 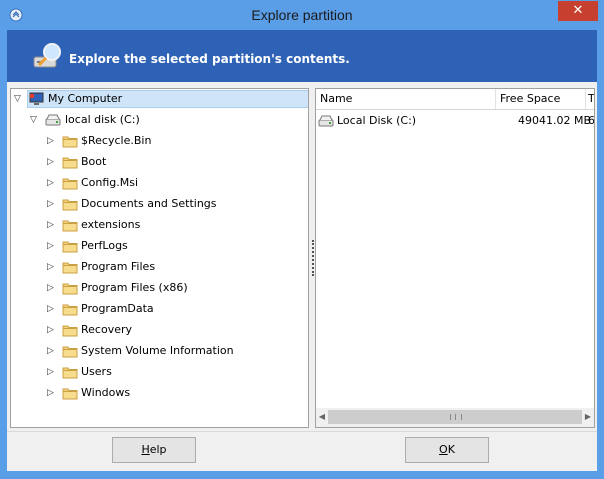 What do you see at coordinates (159, 330) in the screenshot?
I see `tree-node-folder: ▷ Recovery` at bounding box center [159, 330].